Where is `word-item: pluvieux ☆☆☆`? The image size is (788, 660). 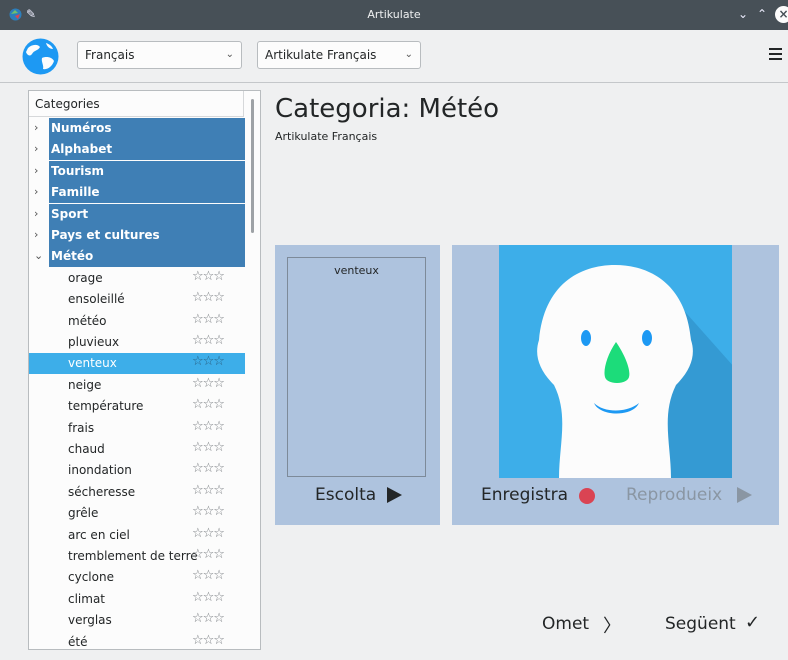
word-item: pluvieux ☆☆☆ is located at coordinates (137, 342).